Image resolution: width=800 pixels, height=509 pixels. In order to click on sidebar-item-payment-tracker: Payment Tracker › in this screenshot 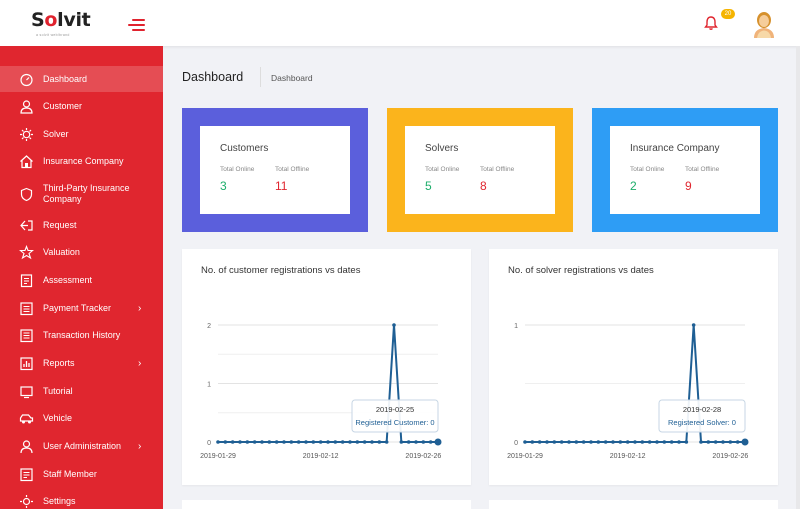, I will do `click(81, 308)`.